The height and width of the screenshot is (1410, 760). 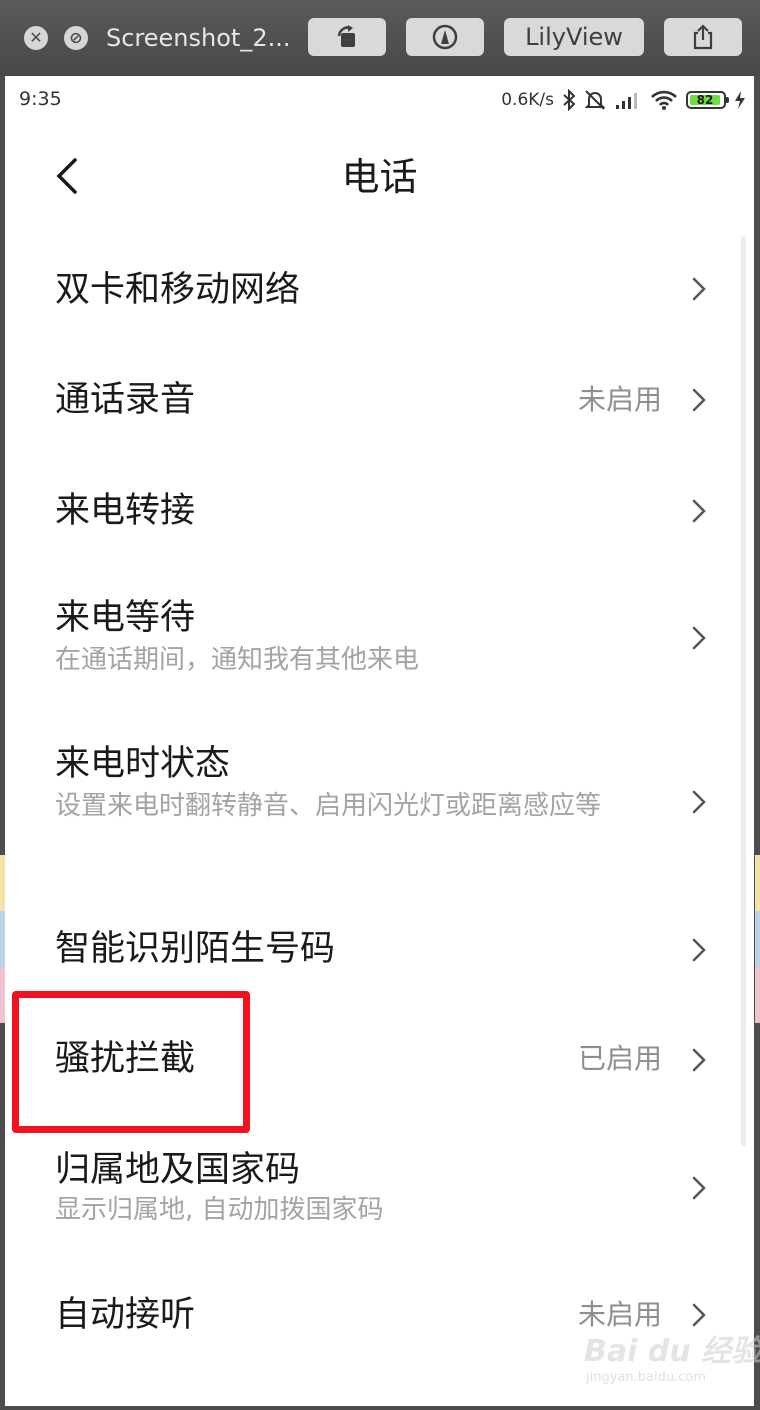 I want to click on status-time: 9:35, so click(x=40, y=99).